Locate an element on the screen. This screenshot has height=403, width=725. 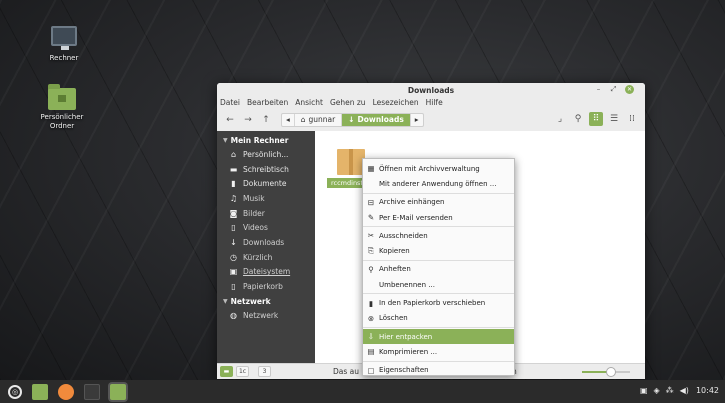
context-menu-item: ✂ Ausschneiden is located at coordinates (438, 235).